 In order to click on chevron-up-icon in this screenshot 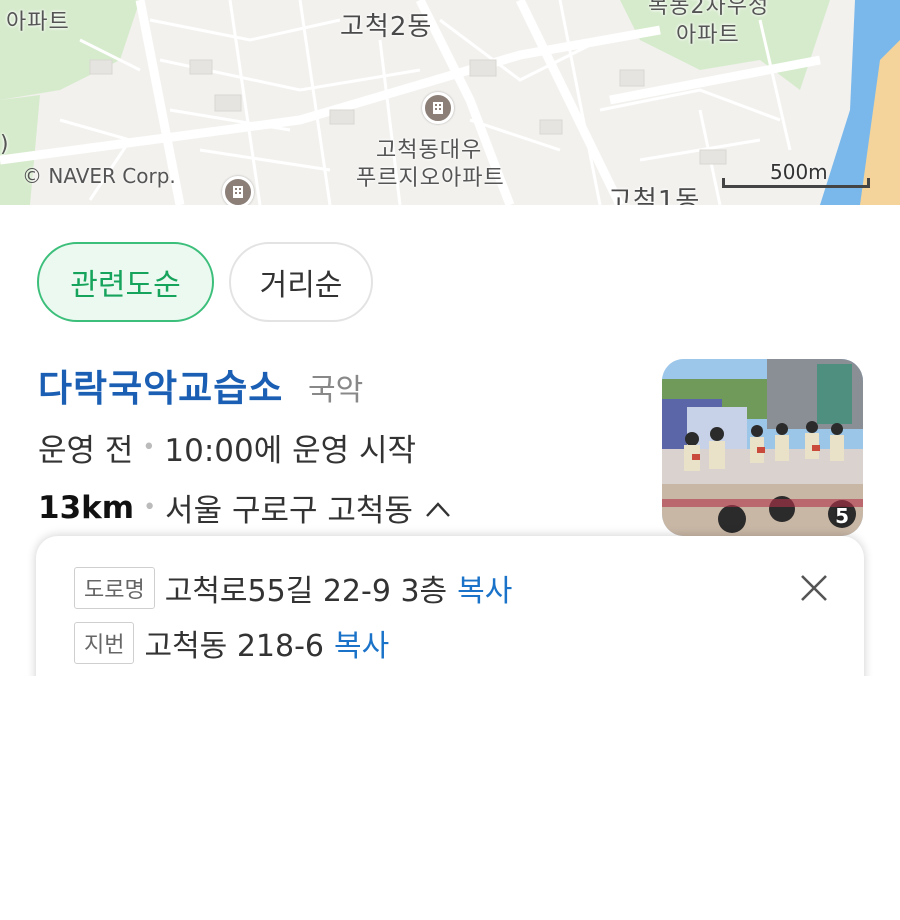, I will do `click(438, 508)`.